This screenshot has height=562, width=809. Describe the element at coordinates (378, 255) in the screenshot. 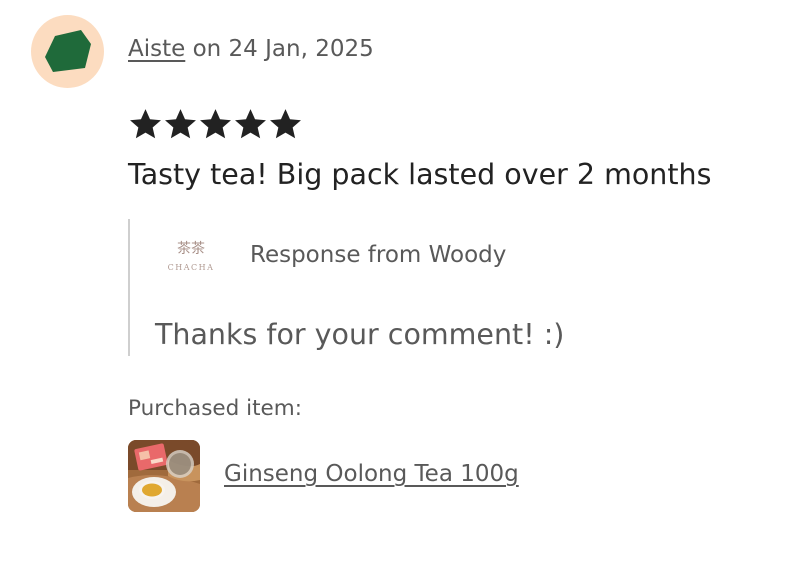

I see `response-header: Response from Woody` at that location.